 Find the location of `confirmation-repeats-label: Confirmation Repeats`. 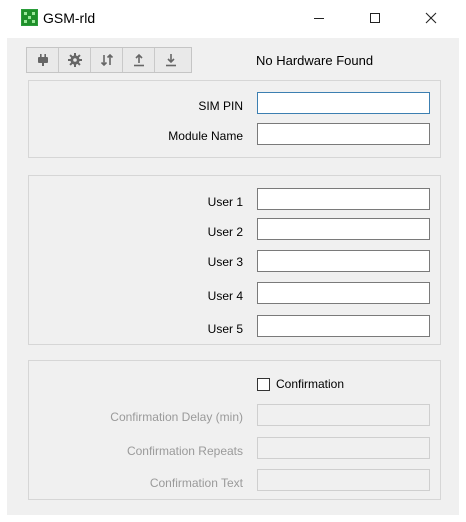

confirmation-repeats-label: Confirmation Repeats is located at coordinates (184, 451).